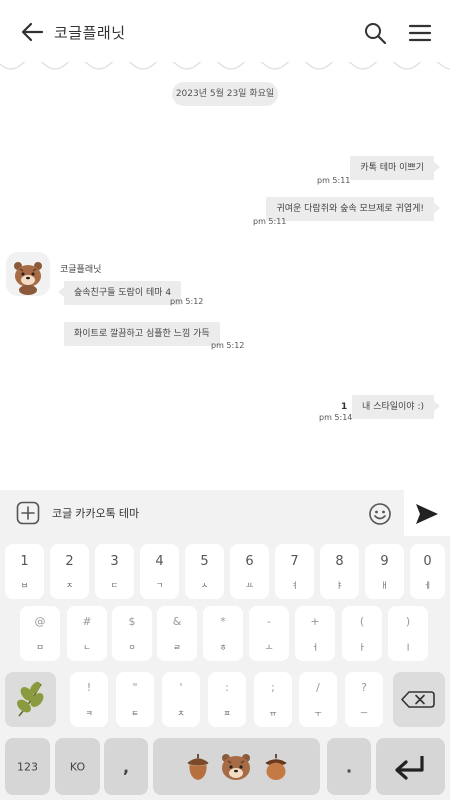 The height and width of the screenshot is (800, 450). Describe the element at coordinates (223, 633) in the screenshot. I see `key-h: * ㅎ` at that location.